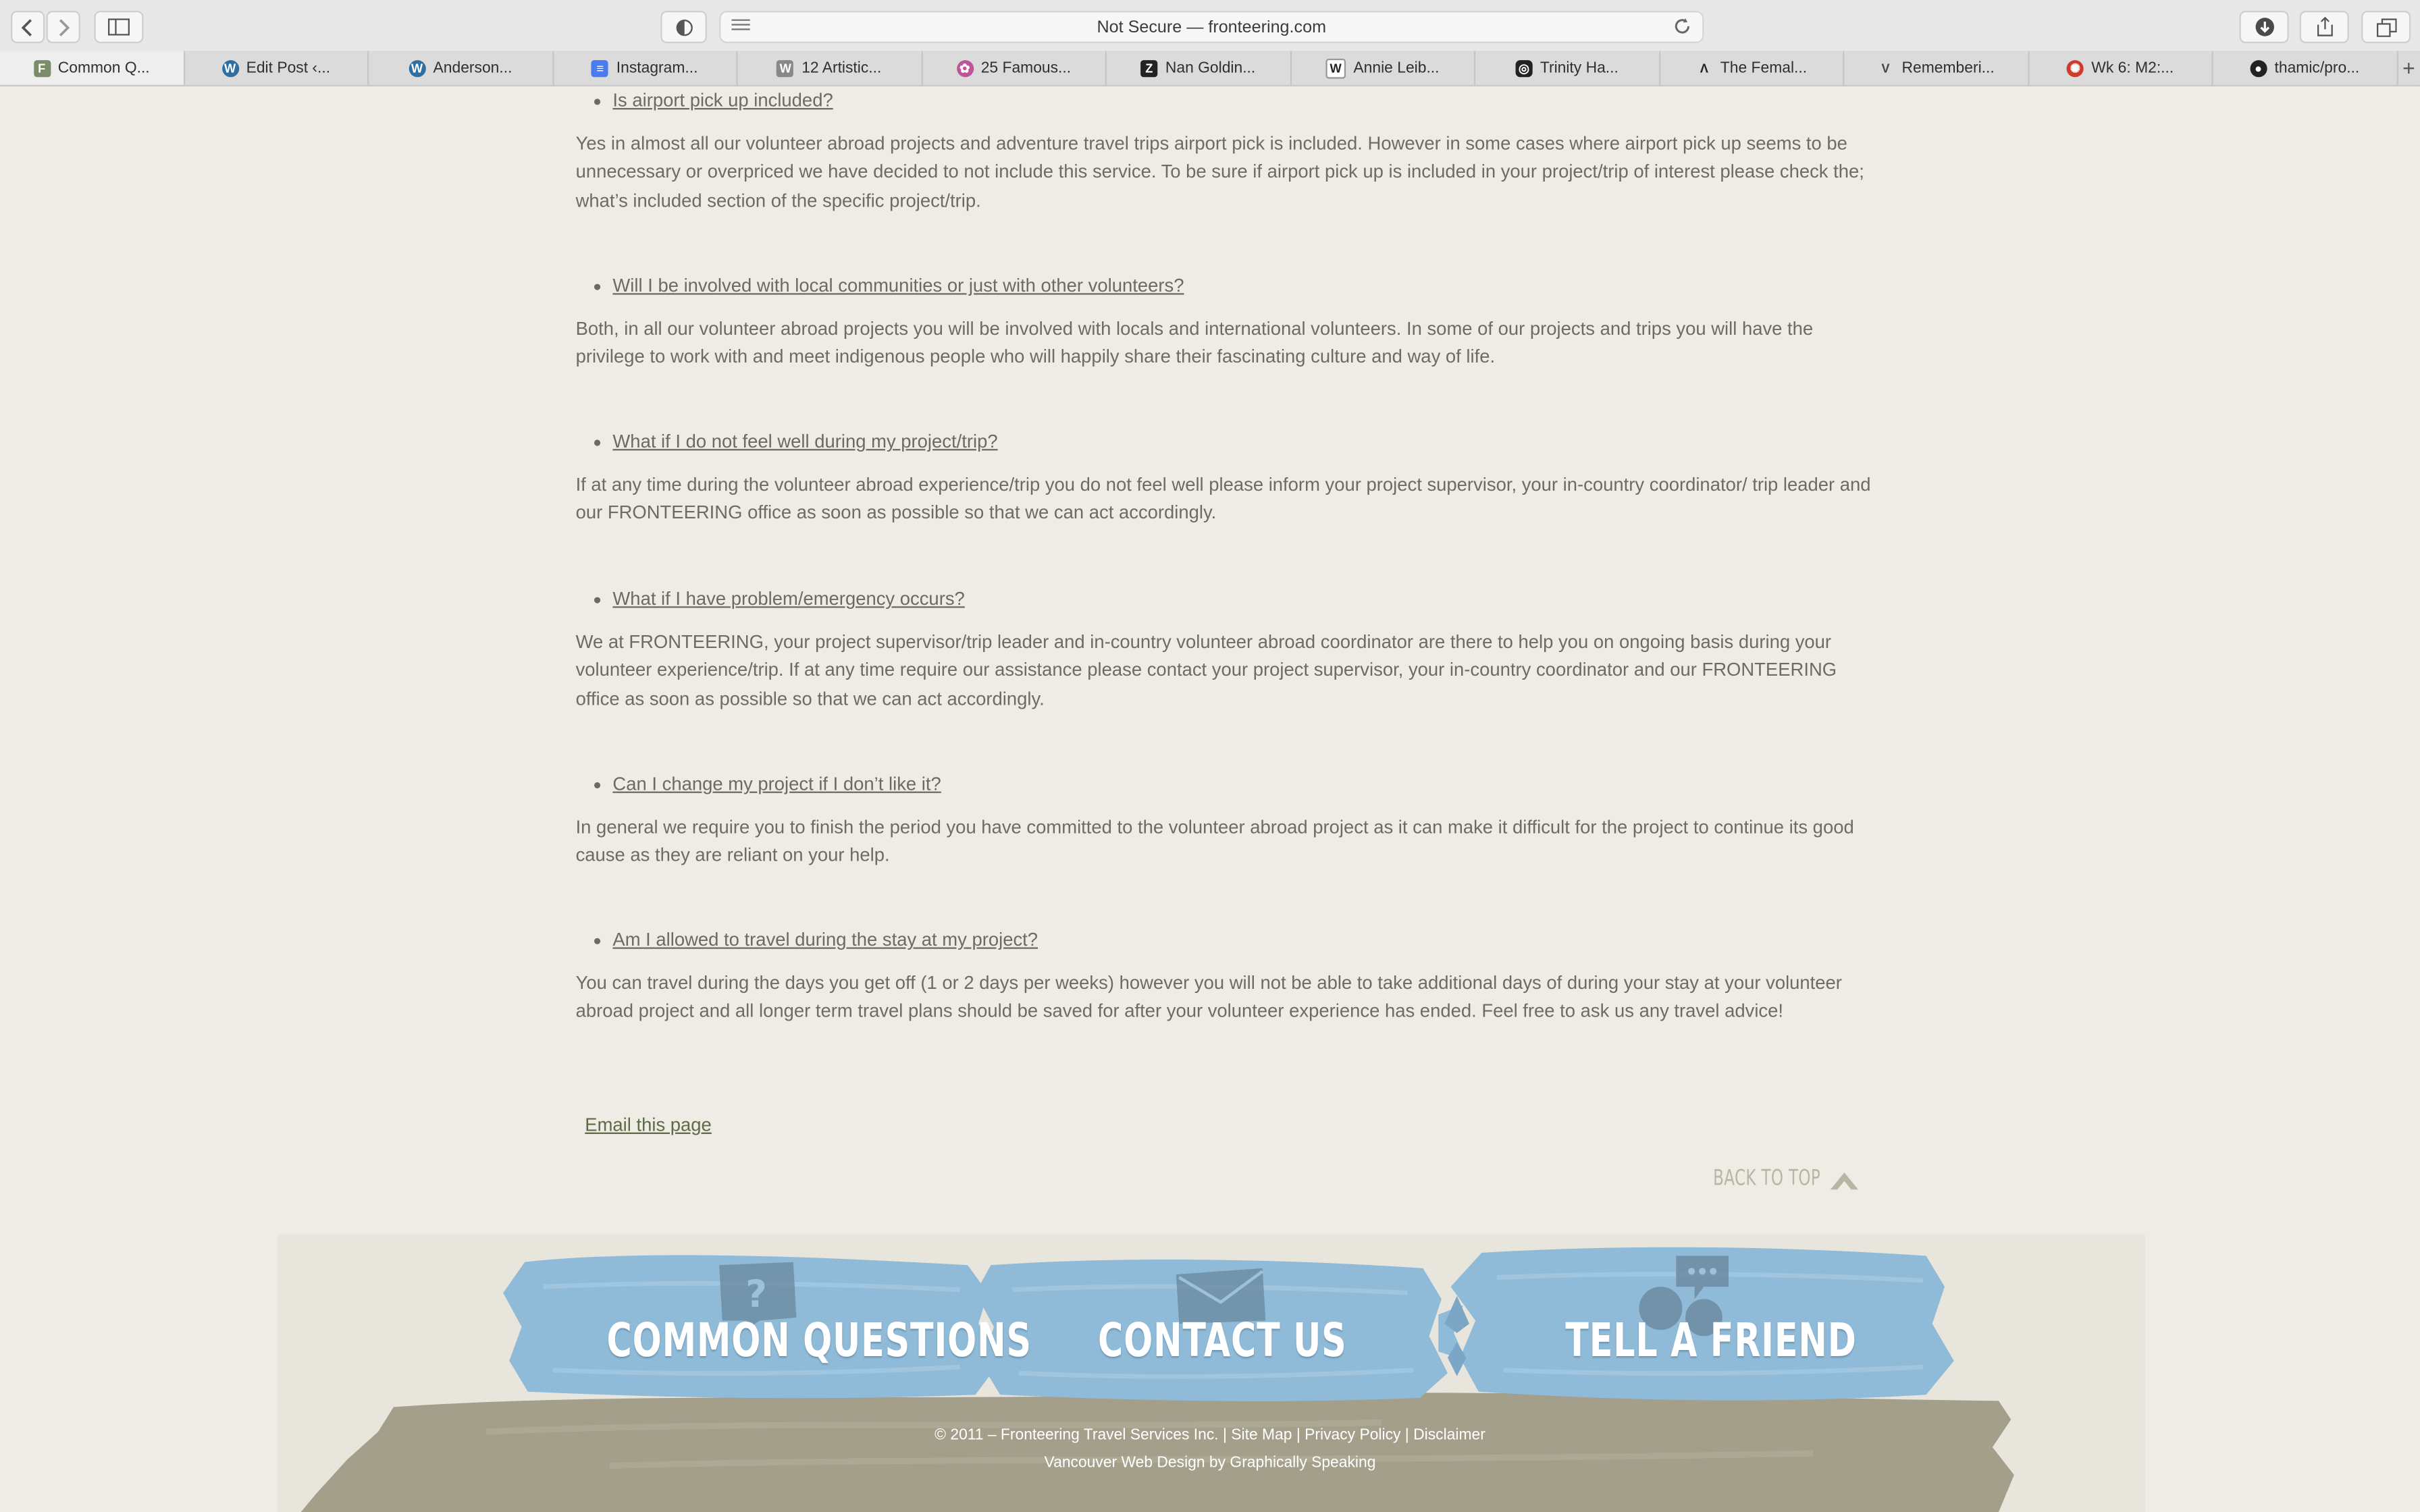 The height and width of the screenshot is (1512, 2420). I want to click on share-icon, so click(2324, 27).